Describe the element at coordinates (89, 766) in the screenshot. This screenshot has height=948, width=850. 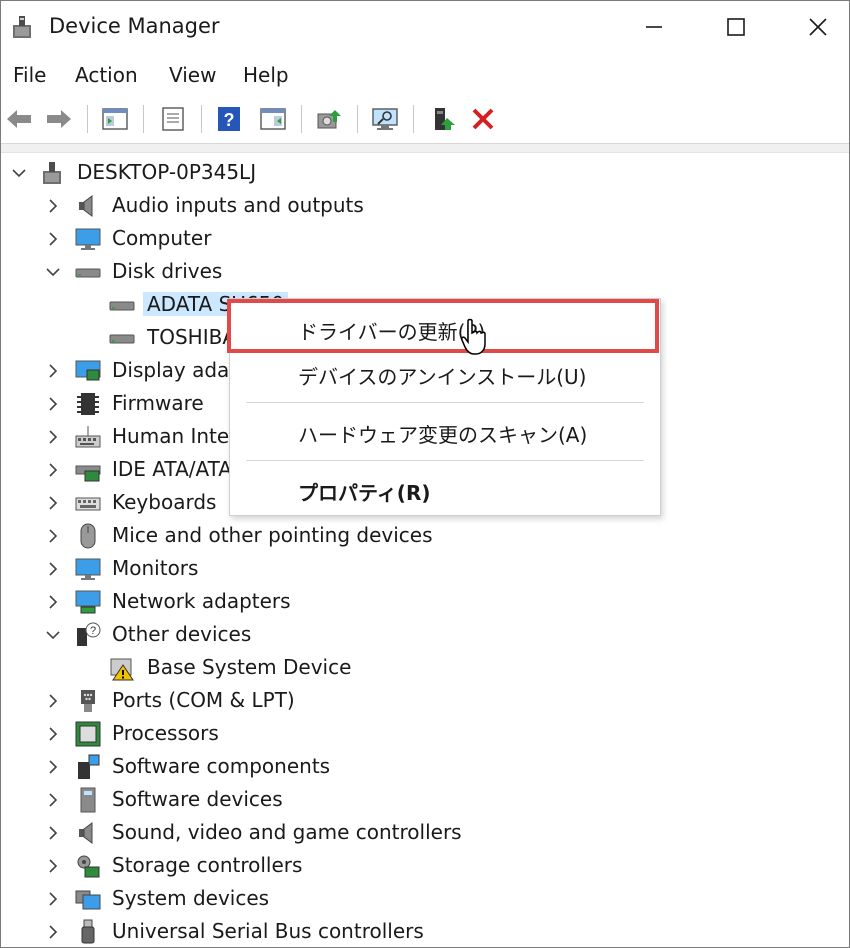
I see `software-component-icon` at that location.